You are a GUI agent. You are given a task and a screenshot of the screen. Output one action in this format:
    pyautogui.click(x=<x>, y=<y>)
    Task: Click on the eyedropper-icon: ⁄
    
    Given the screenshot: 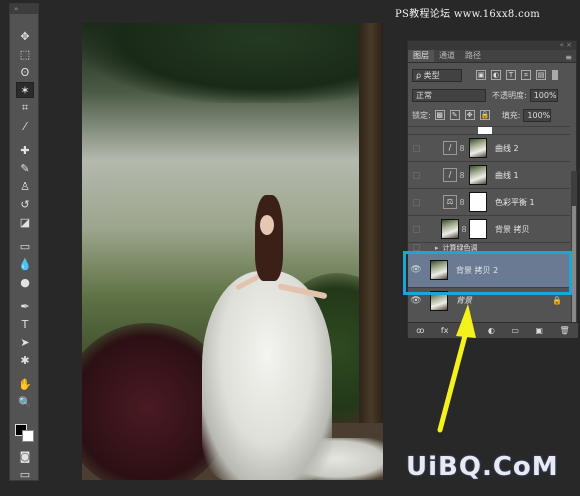 What is the action you would take?
    pyautogui.click(x=25, y=126)
    